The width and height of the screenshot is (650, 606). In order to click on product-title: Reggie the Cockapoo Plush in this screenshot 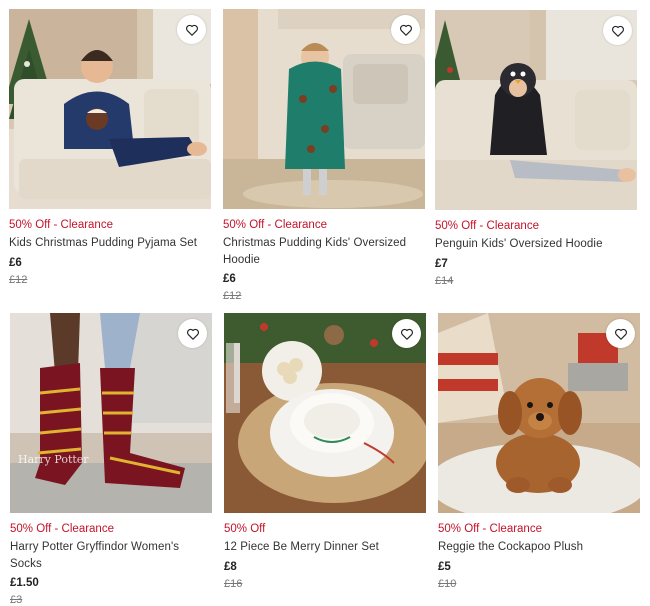, I will do `click(539, 547)`.